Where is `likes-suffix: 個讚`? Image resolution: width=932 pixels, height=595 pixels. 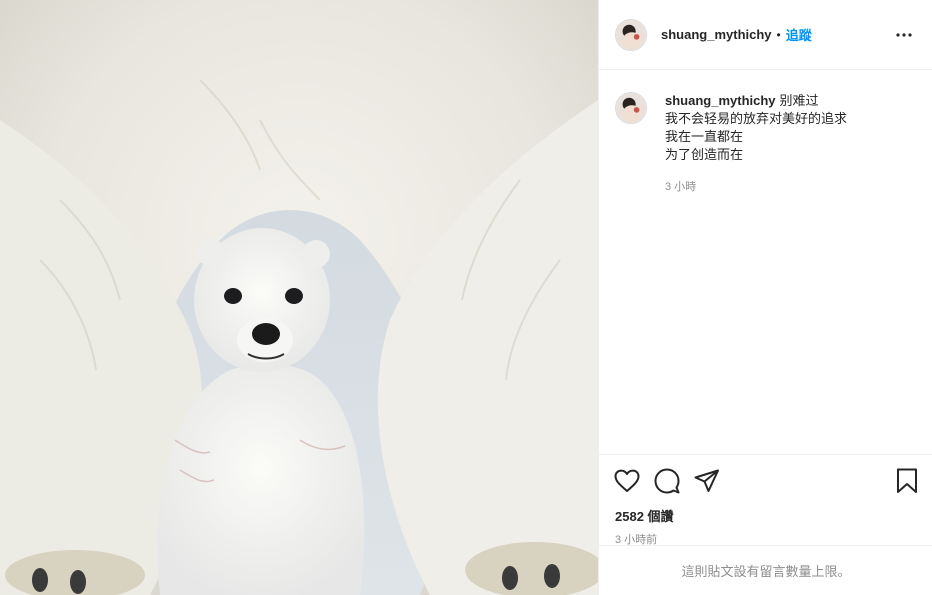 likes-suffix: 個讚 is located at coordinates (660, 516).